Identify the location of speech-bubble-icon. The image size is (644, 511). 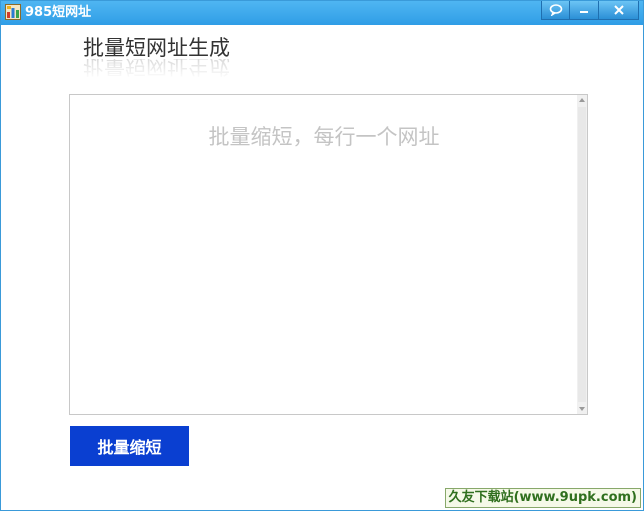
(555, 10).